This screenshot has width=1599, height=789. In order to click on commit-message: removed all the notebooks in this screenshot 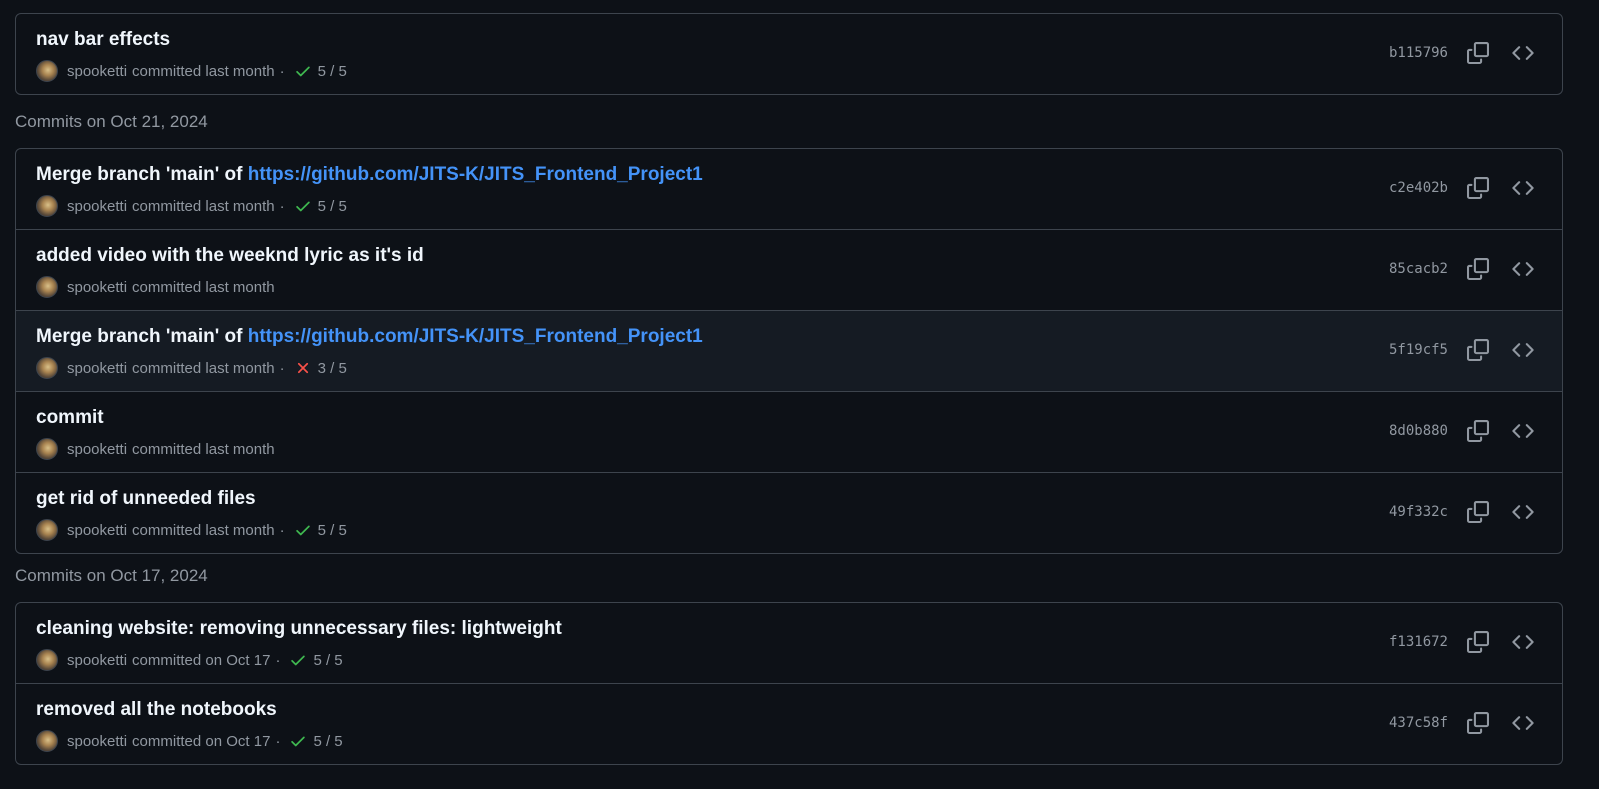, I will do `click(156, 709)`.